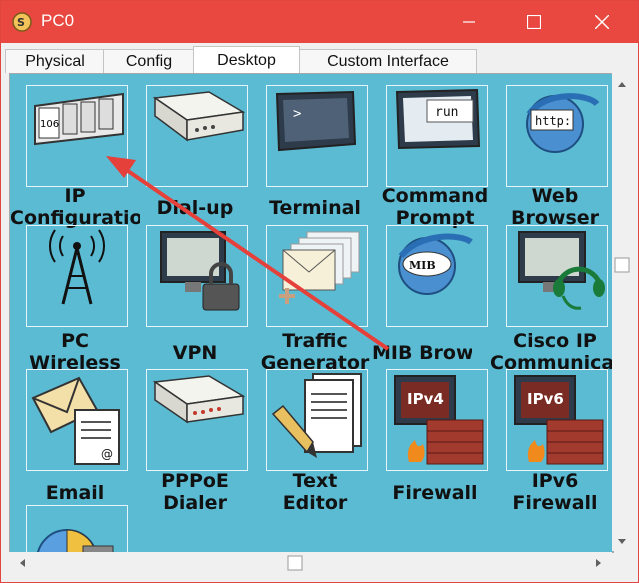  What do you see at coordinates (149, 61) in the screenshot?
I see `tab-config: Config` at bounding box center [149, 61].